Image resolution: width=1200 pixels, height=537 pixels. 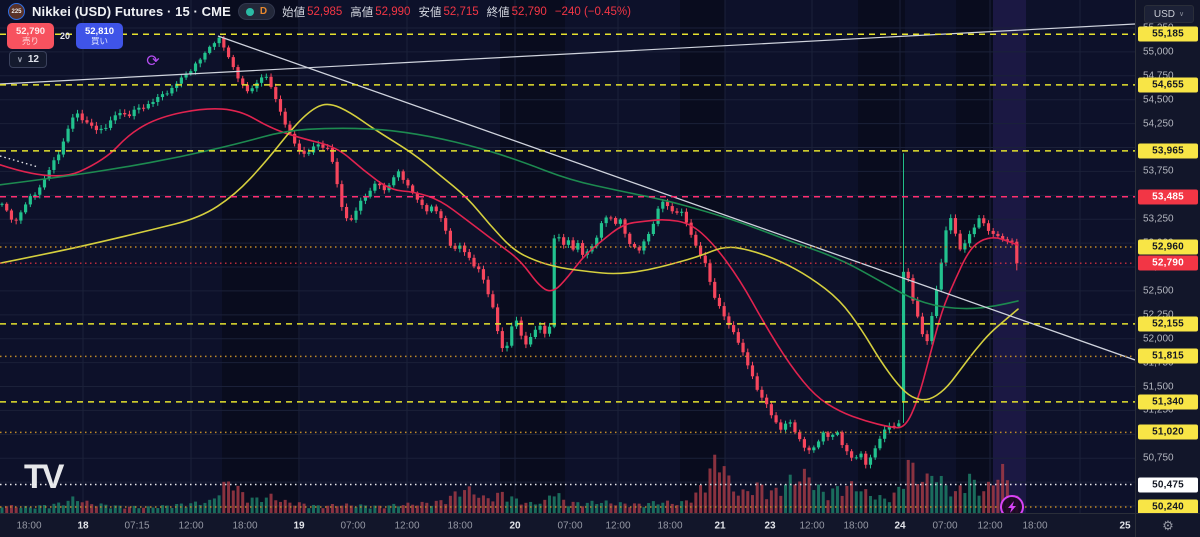 I want to click on gear-icon: ⚙, so click(x=1168, y=525).